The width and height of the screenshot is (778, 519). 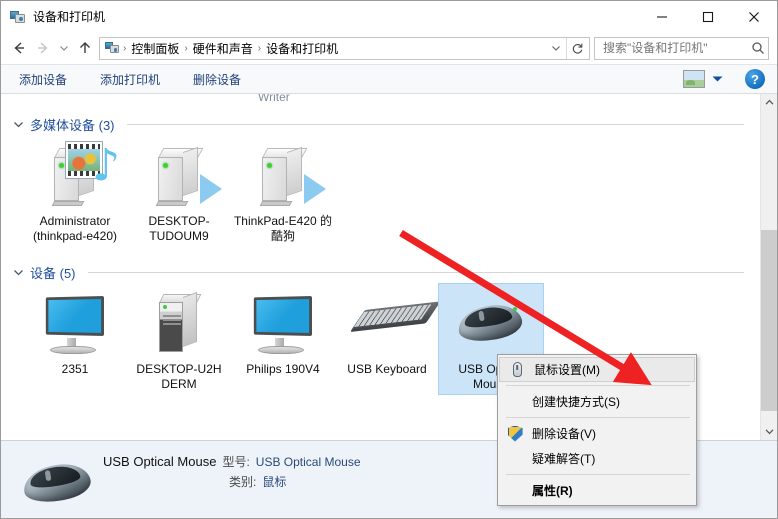 I want to click on context-menu-label: 创建快捷方式(S), so click(x=576, y=402).